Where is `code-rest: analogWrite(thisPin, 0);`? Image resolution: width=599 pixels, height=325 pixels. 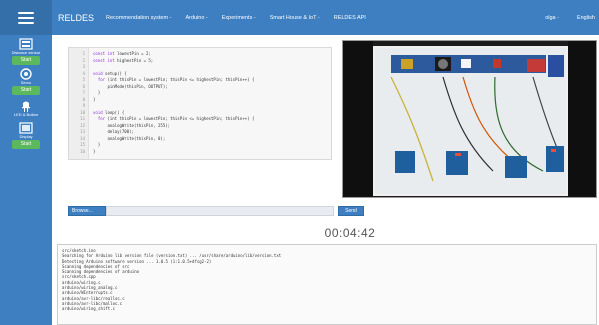
code-rest: analogWrite(thisPin, 0); is located at coordinates (129, 138).